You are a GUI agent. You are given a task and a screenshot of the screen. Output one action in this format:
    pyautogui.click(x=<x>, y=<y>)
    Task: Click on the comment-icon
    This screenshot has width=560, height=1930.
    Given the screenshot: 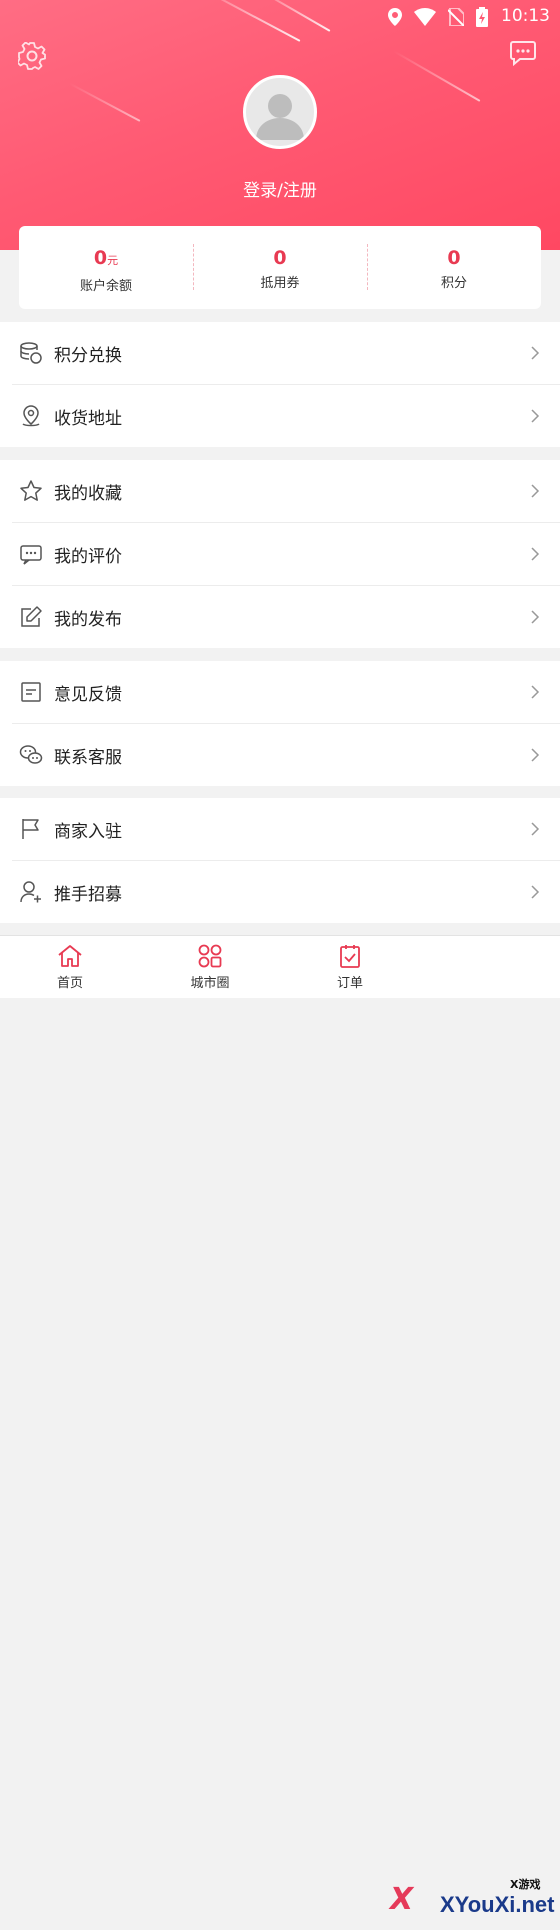 What is the action you would take?
    pyautogui.click(x=31, y=555)
    